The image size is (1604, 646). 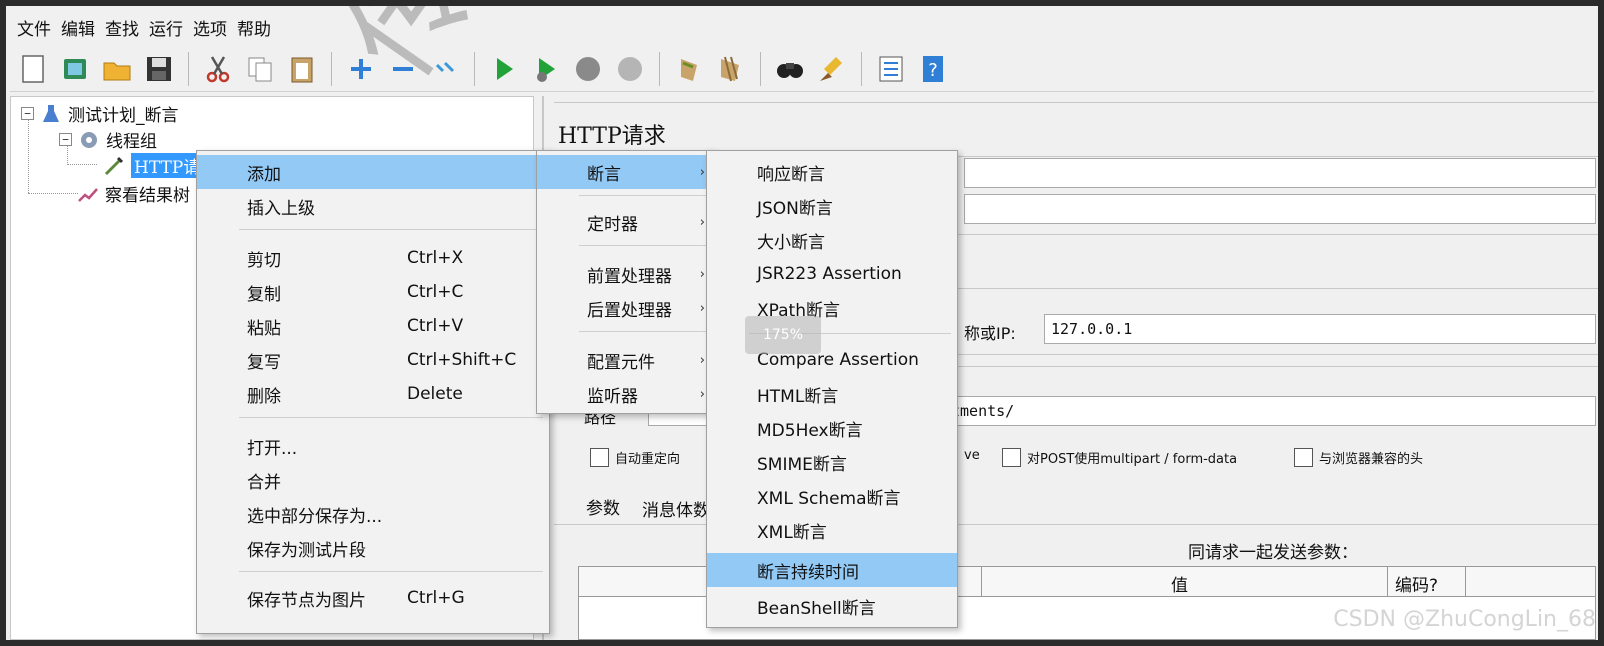 What do you see at coordinates (281, 208) in the screenshot?
I see `menu-item-label: 插入上级` at bounding box center [281, 208].